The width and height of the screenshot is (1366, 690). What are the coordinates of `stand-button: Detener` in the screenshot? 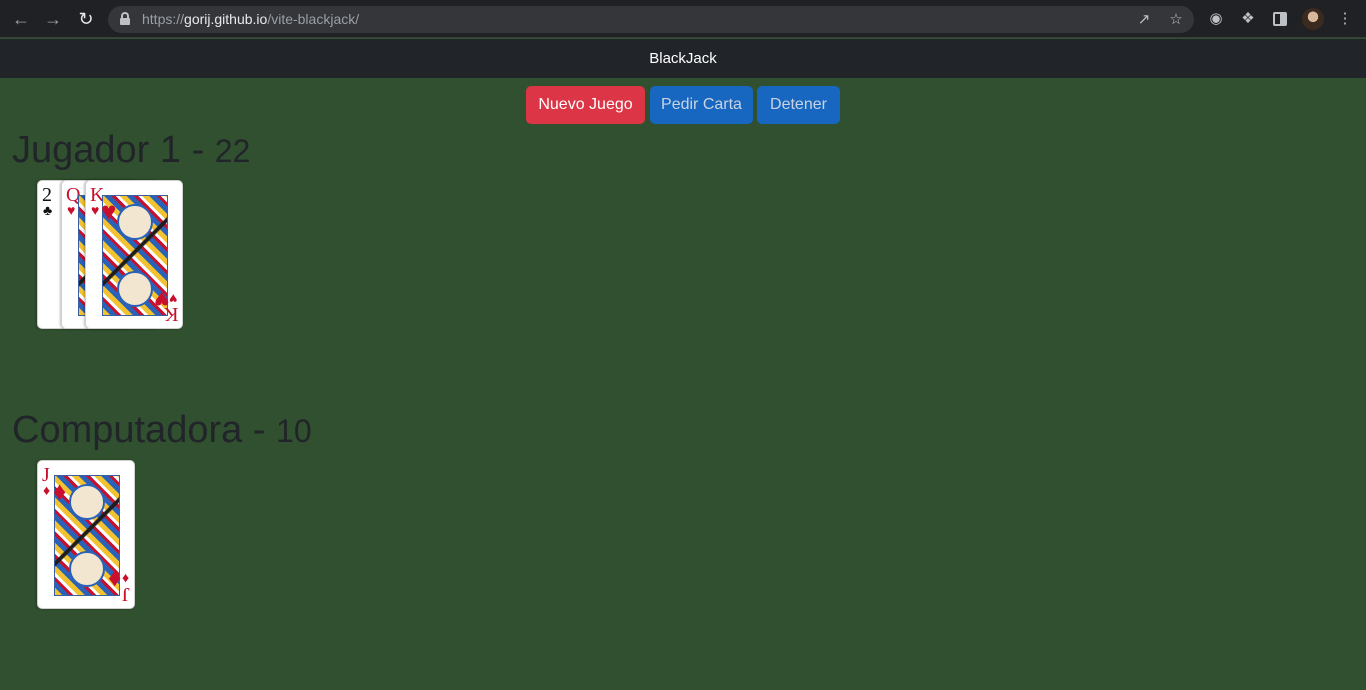 It's located at (798, 105).